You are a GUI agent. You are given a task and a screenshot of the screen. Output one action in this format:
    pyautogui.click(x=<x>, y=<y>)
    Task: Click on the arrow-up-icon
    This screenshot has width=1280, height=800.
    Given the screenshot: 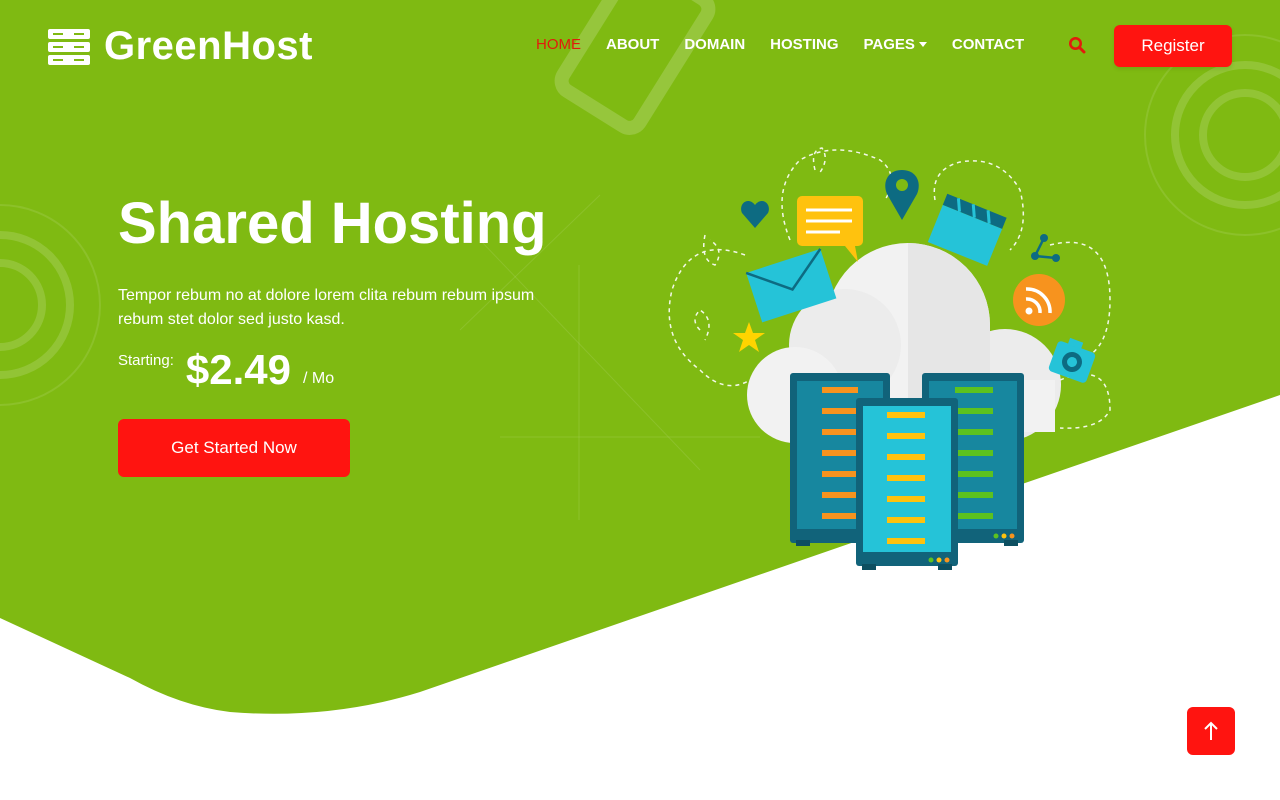 What is the action you would take?
    pyautogui.click(x=1211, y=730)
    